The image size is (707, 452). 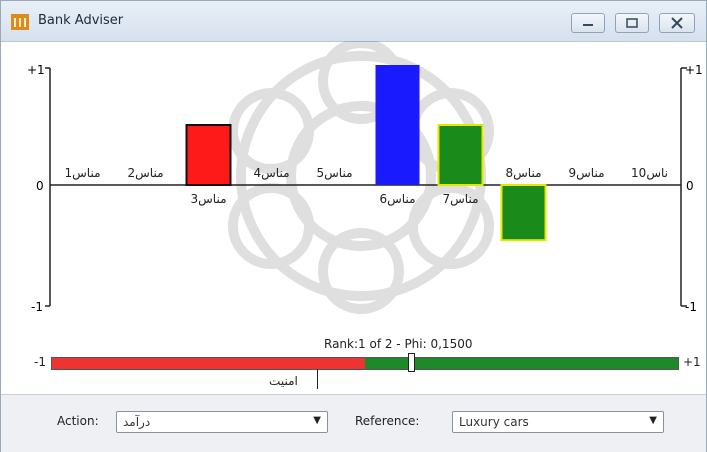 What do you see at coordinates (353, 21) in the screenshot?
I see `title-bar: Bank Adviser` at bounding box center [353, 21].